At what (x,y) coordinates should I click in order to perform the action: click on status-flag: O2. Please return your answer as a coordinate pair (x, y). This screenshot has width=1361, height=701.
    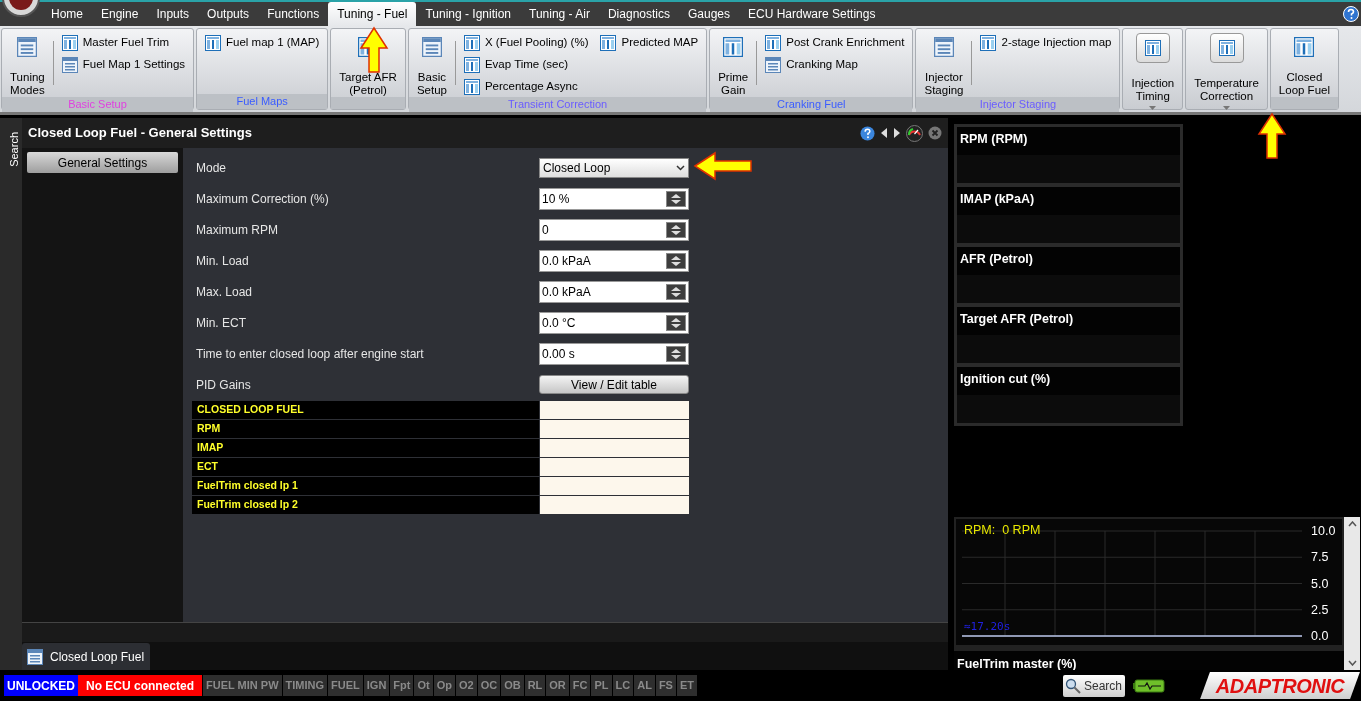
    Looking at the image, I should click on (466, 685).